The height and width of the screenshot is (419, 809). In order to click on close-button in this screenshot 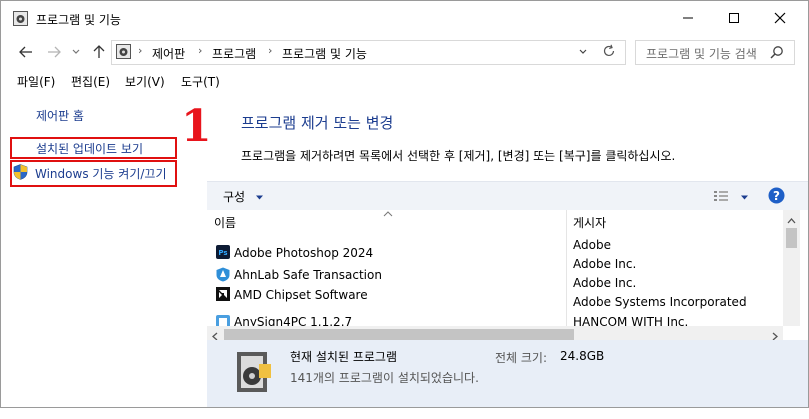, I will do `click(780, 18)`.